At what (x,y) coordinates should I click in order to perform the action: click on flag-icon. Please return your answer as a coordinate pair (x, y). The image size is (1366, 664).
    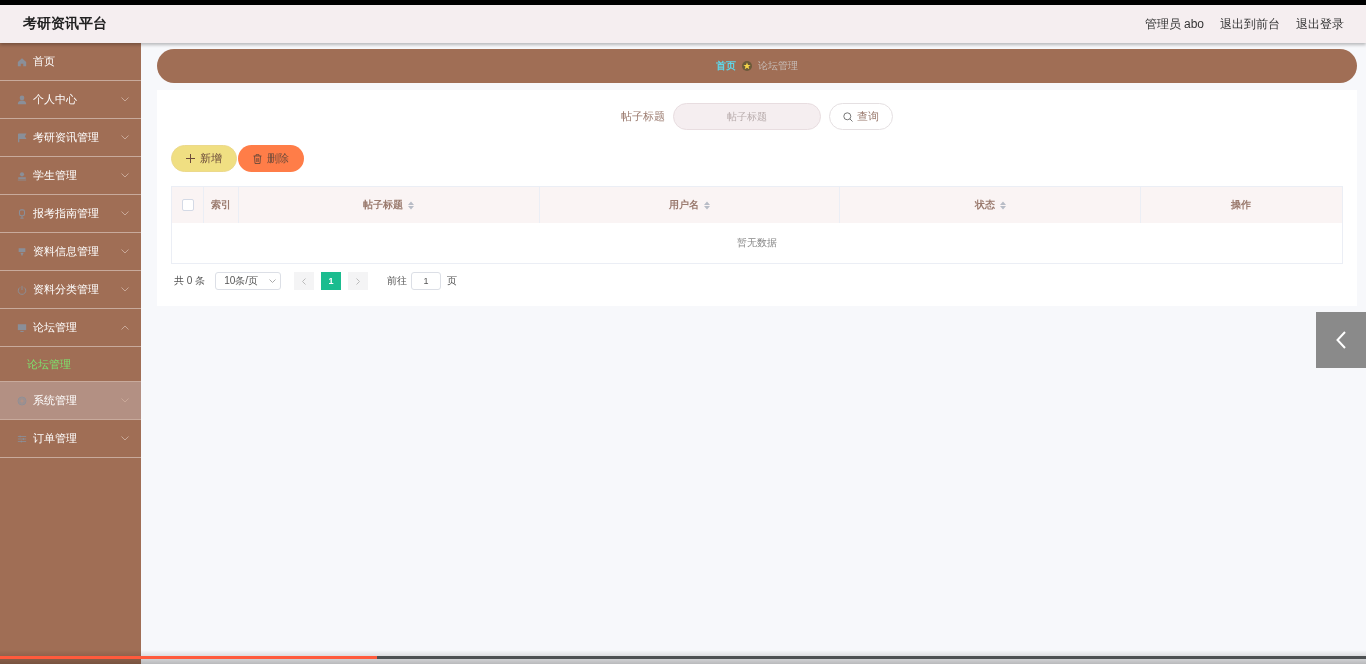
    Looking at the image, I should click on (22, 137).